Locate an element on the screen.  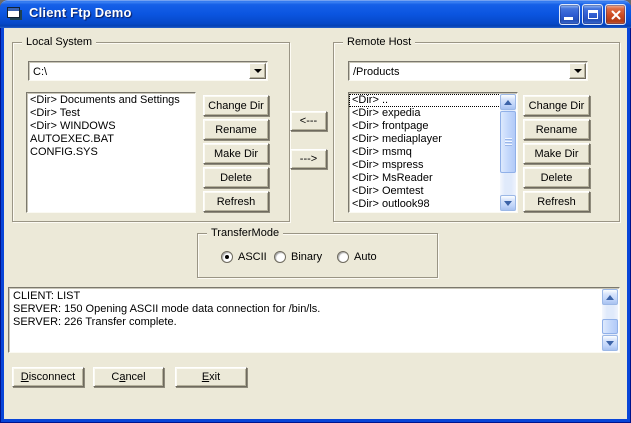
radio-binary-label: Binary is located at coordinates (307, 256).